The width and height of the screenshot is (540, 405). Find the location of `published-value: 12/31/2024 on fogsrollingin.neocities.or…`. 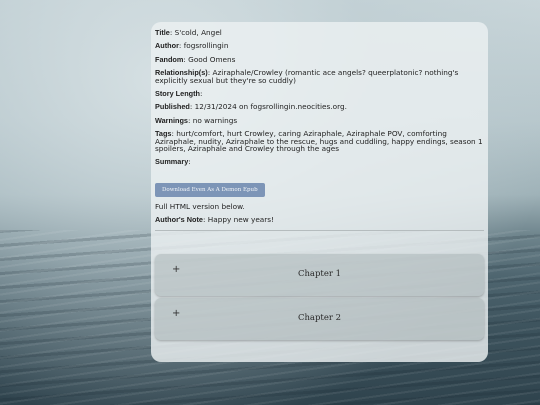

published-value: 12/31/2024 on fogsrollingin.neocities.or… is located at coordinates (270, 107).